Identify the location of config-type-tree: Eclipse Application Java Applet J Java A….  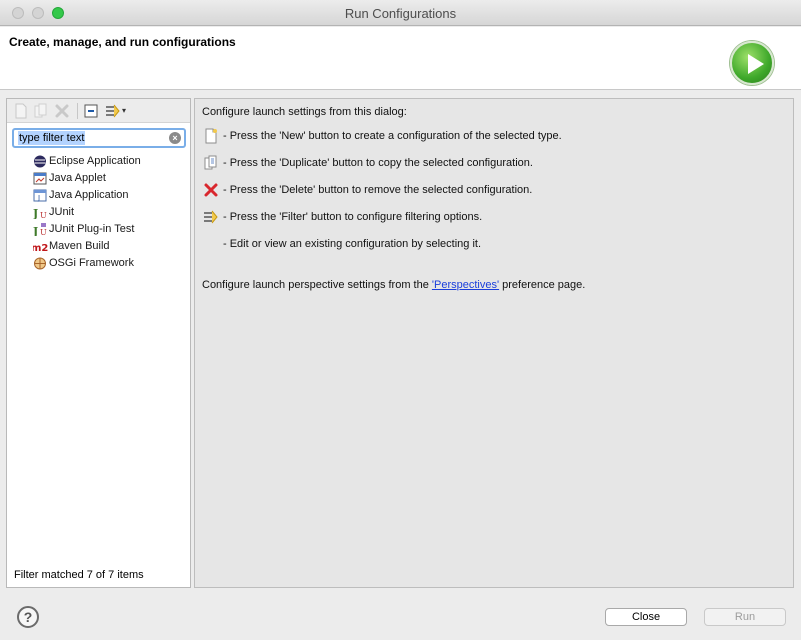
(108, 212).